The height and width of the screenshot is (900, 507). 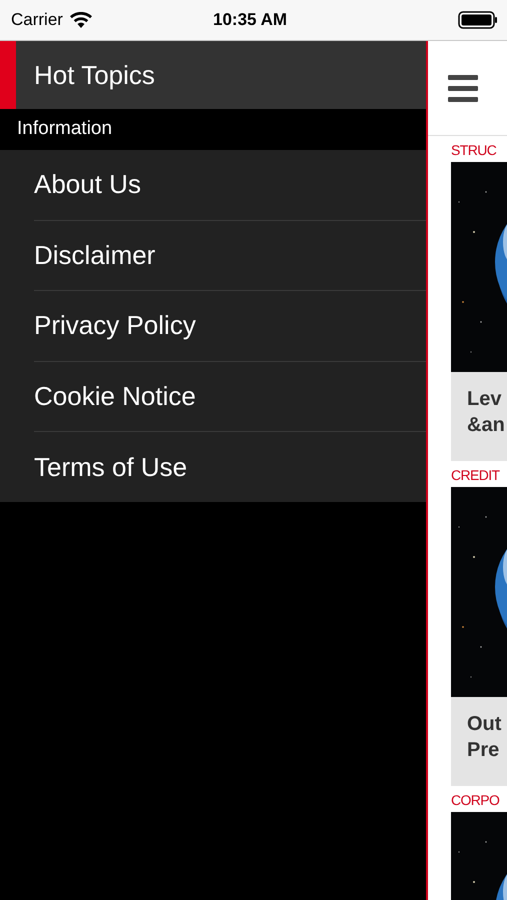 I want to click on article-title: Lev &an, so click(x=487, y=412).